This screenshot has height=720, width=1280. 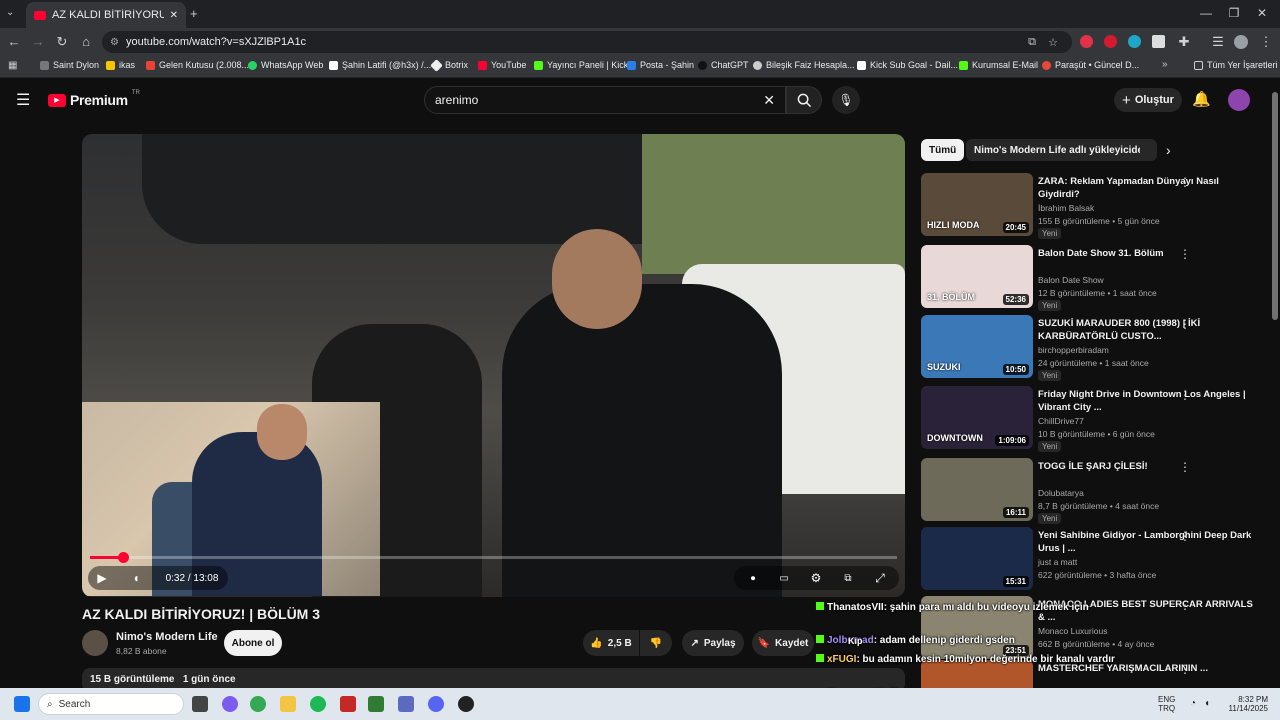 I want to click on wifi-icon: ◔, so click(x=1193, y=703).